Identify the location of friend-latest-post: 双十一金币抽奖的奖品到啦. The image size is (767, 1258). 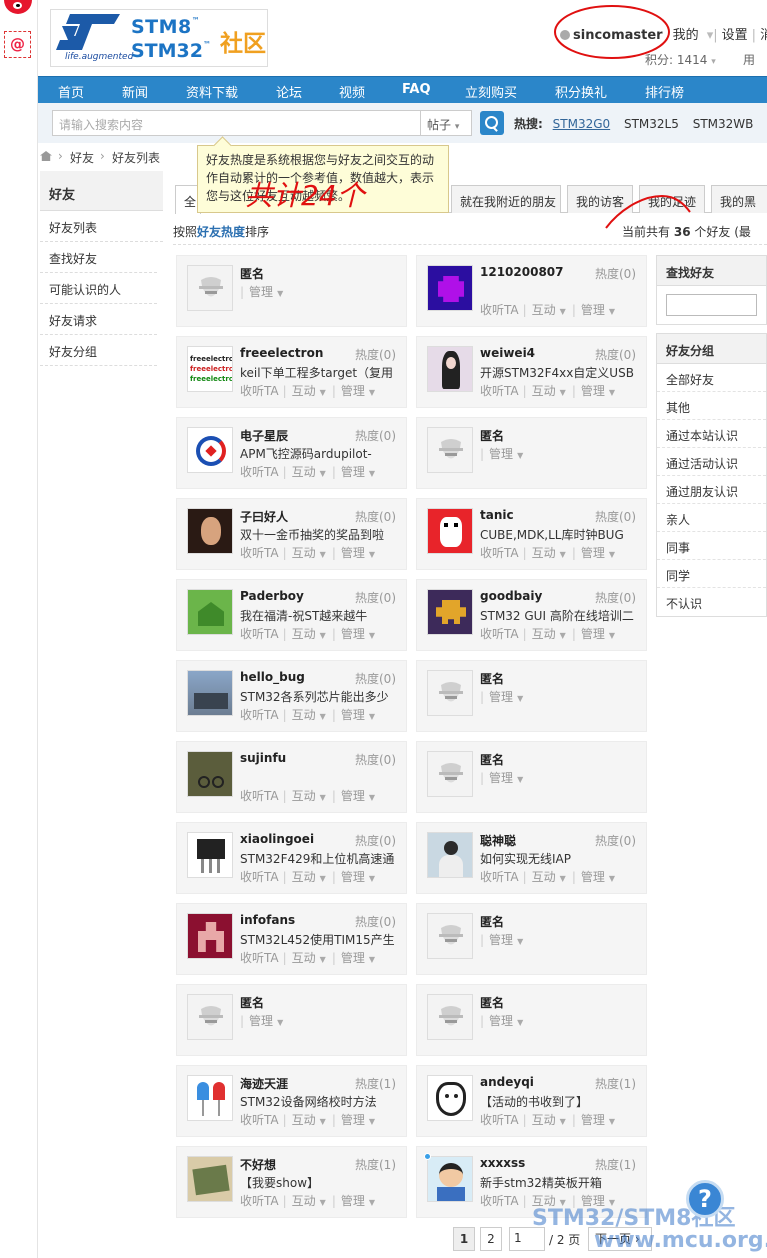
(320, 534).